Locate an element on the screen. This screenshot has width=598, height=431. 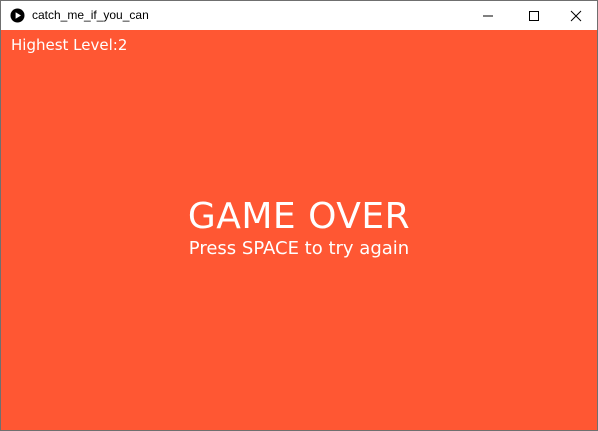
title-bar: catch_me_if_you_can is located at coordinates (299, 15).